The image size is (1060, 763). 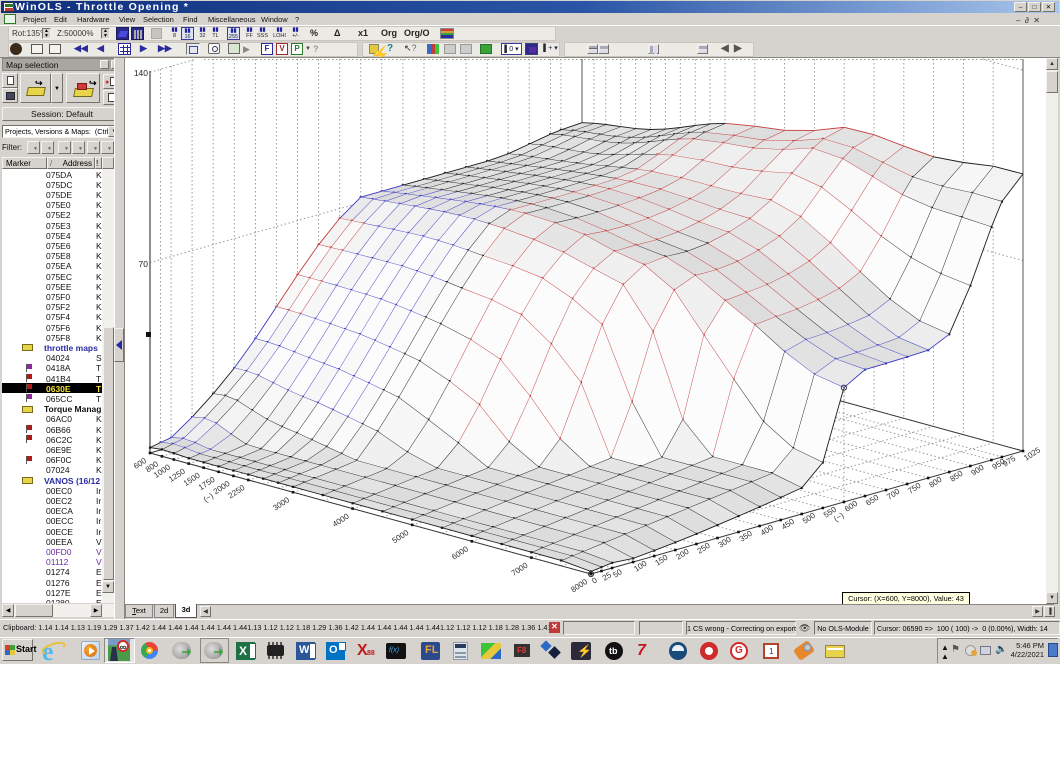 I want to click on svg-text: 250, so click(x=704, y=548).